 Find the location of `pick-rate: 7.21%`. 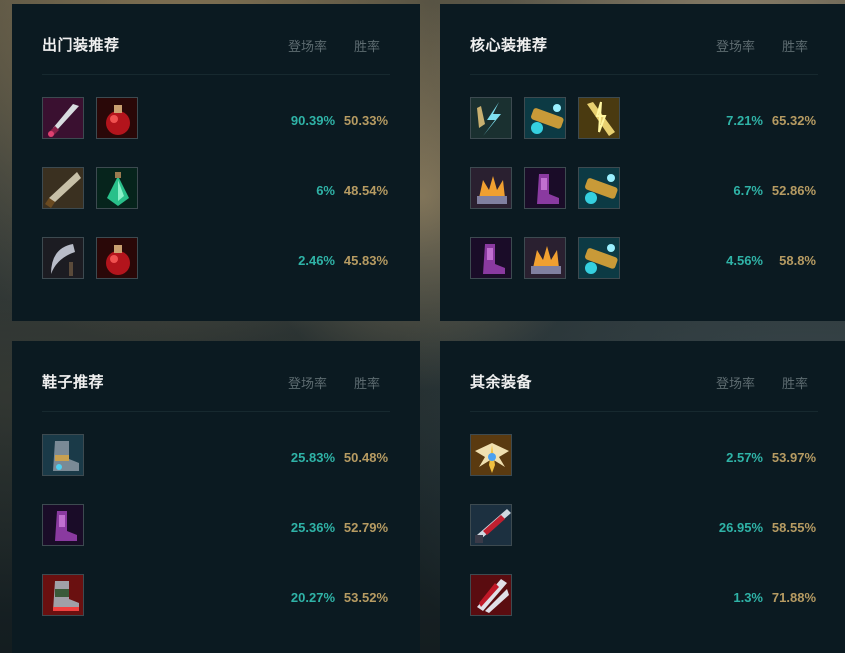

pick-rate: 7.21% is located at coordinates (744, 120).